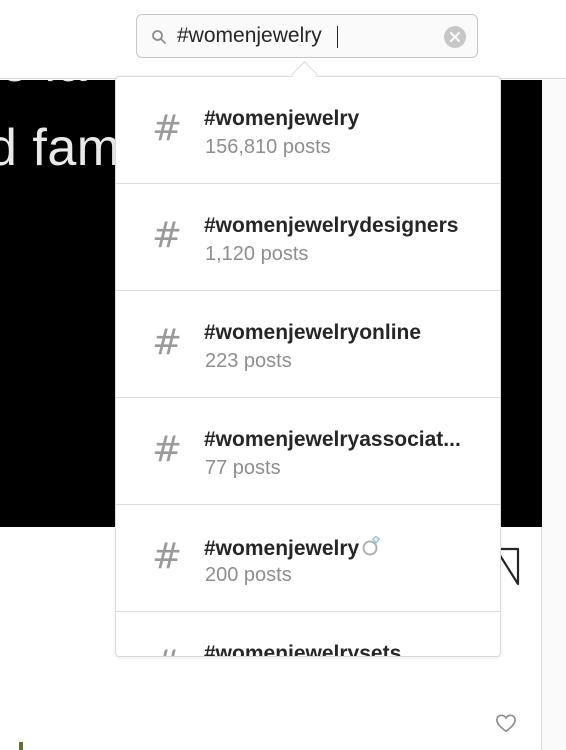 The height and width of the screenshot is (750, 566). I want to click on hashtag-name: #womenjewelrysets, so click(303, 649).